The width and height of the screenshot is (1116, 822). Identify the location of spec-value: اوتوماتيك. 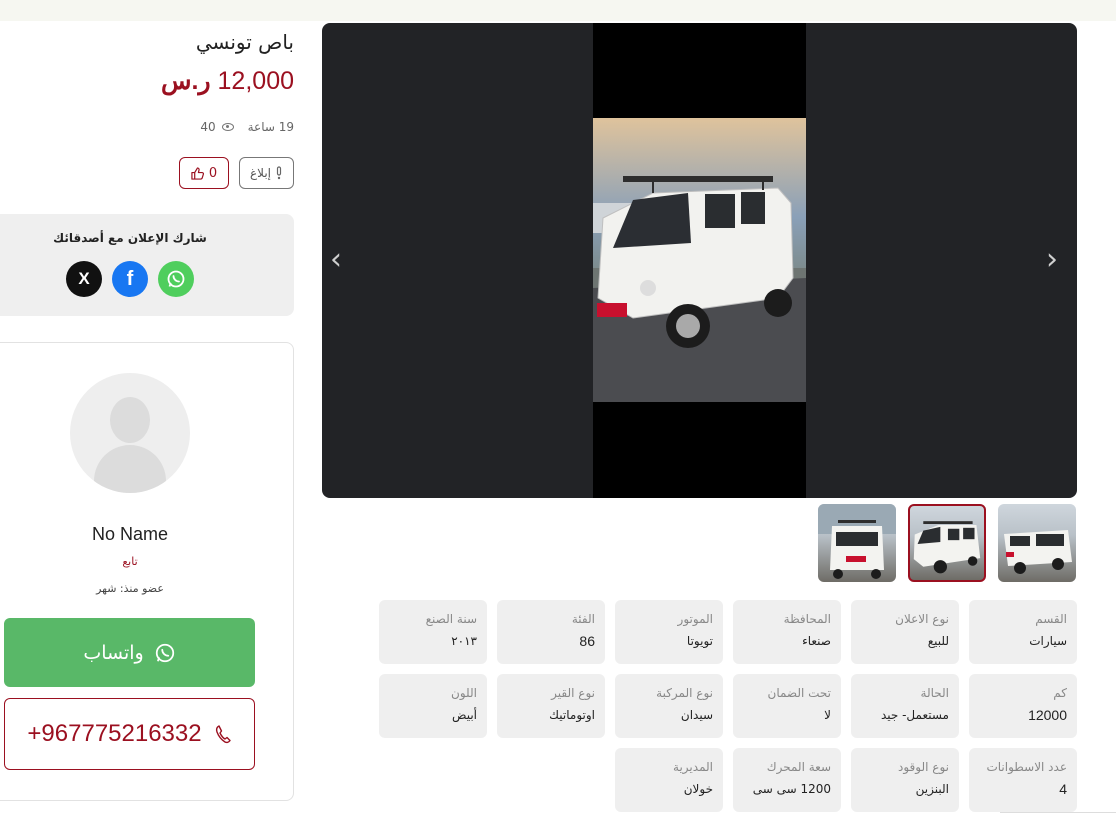
(572, 715).